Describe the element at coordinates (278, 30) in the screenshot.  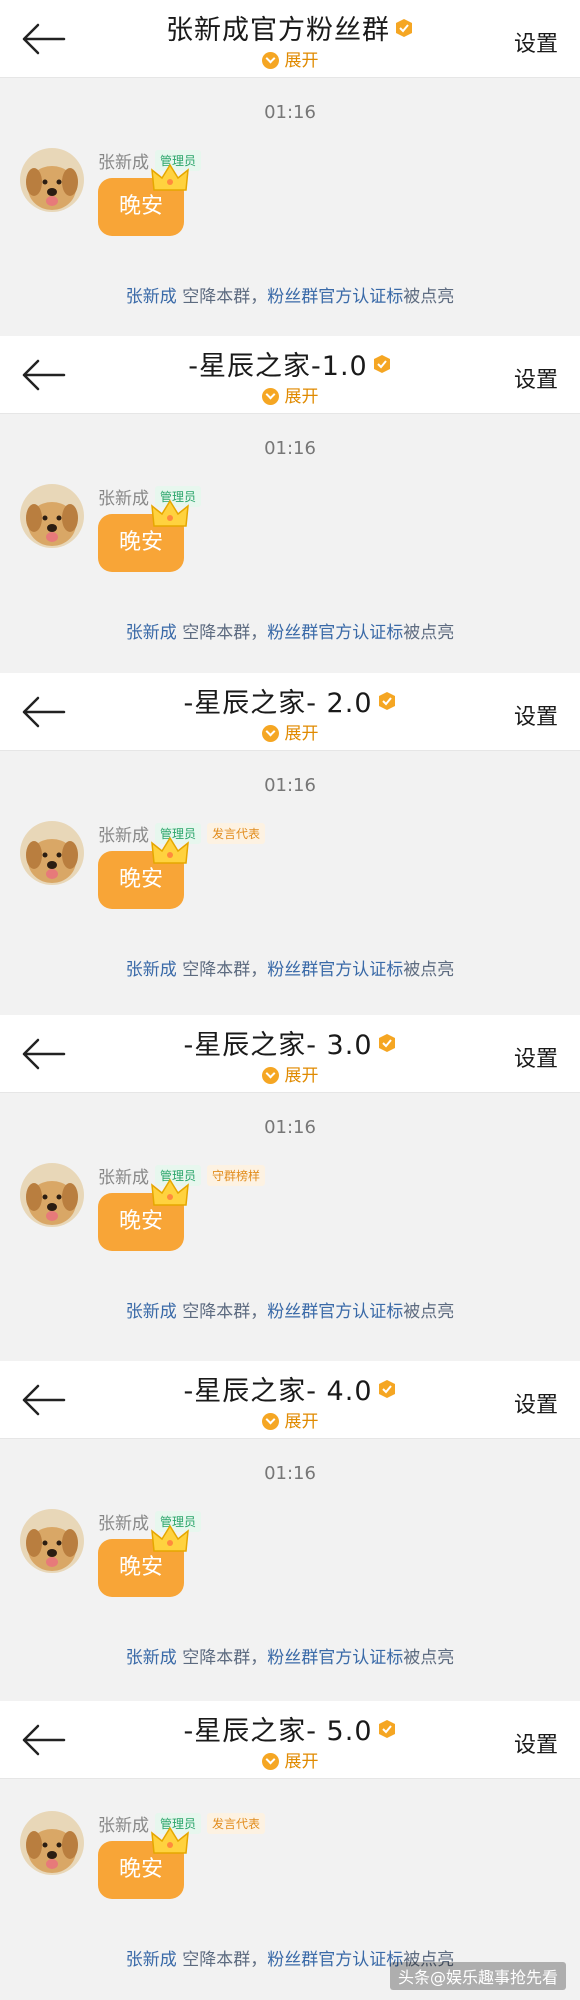
I see `group-title: 张新成官方粉丝群` at that location.